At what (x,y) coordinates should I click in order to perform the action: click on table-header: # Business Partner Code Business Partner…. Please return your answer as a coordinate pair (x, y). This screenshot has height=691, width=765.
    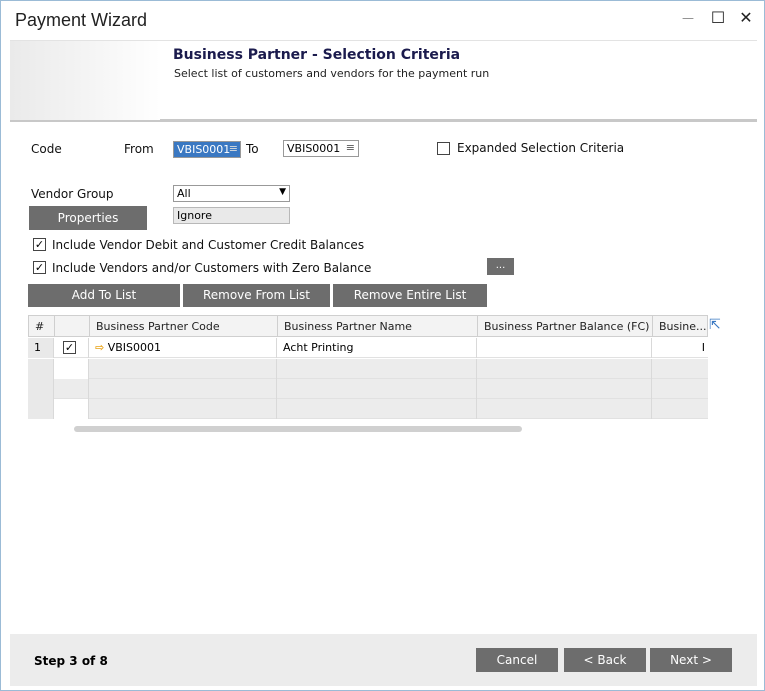
    Looking at the image, I should click on (368, 326).